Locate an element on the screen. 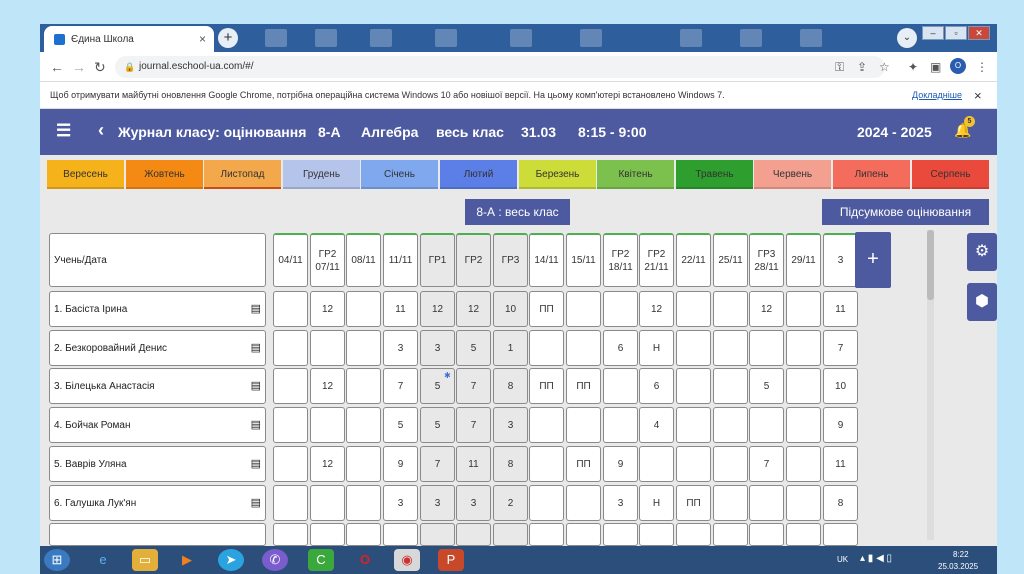 The height and width of the screenshot is (574, 1024). reload-icon: ↻ is located at coordinates (100, 67).